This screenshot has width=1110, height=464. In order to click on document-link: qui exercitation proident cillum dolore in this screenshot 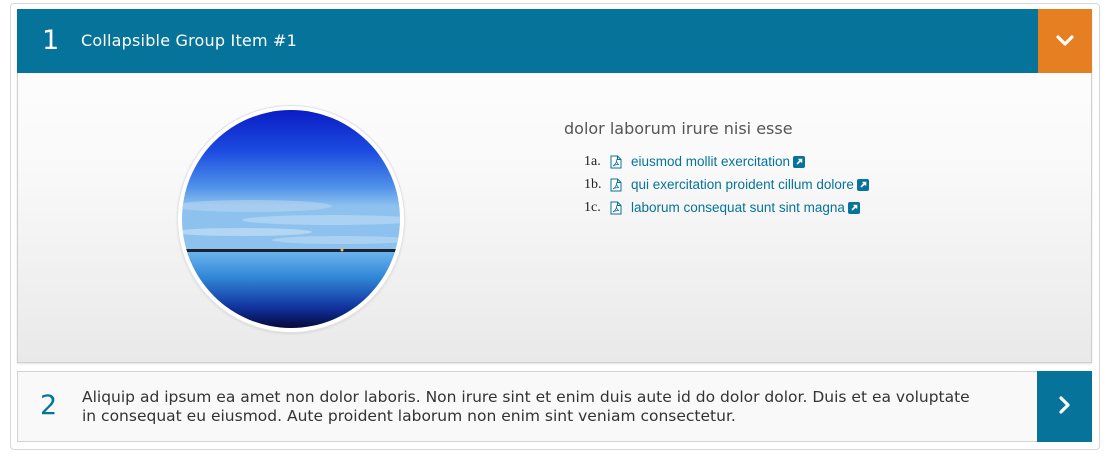, I will do `click(742, 184)`.